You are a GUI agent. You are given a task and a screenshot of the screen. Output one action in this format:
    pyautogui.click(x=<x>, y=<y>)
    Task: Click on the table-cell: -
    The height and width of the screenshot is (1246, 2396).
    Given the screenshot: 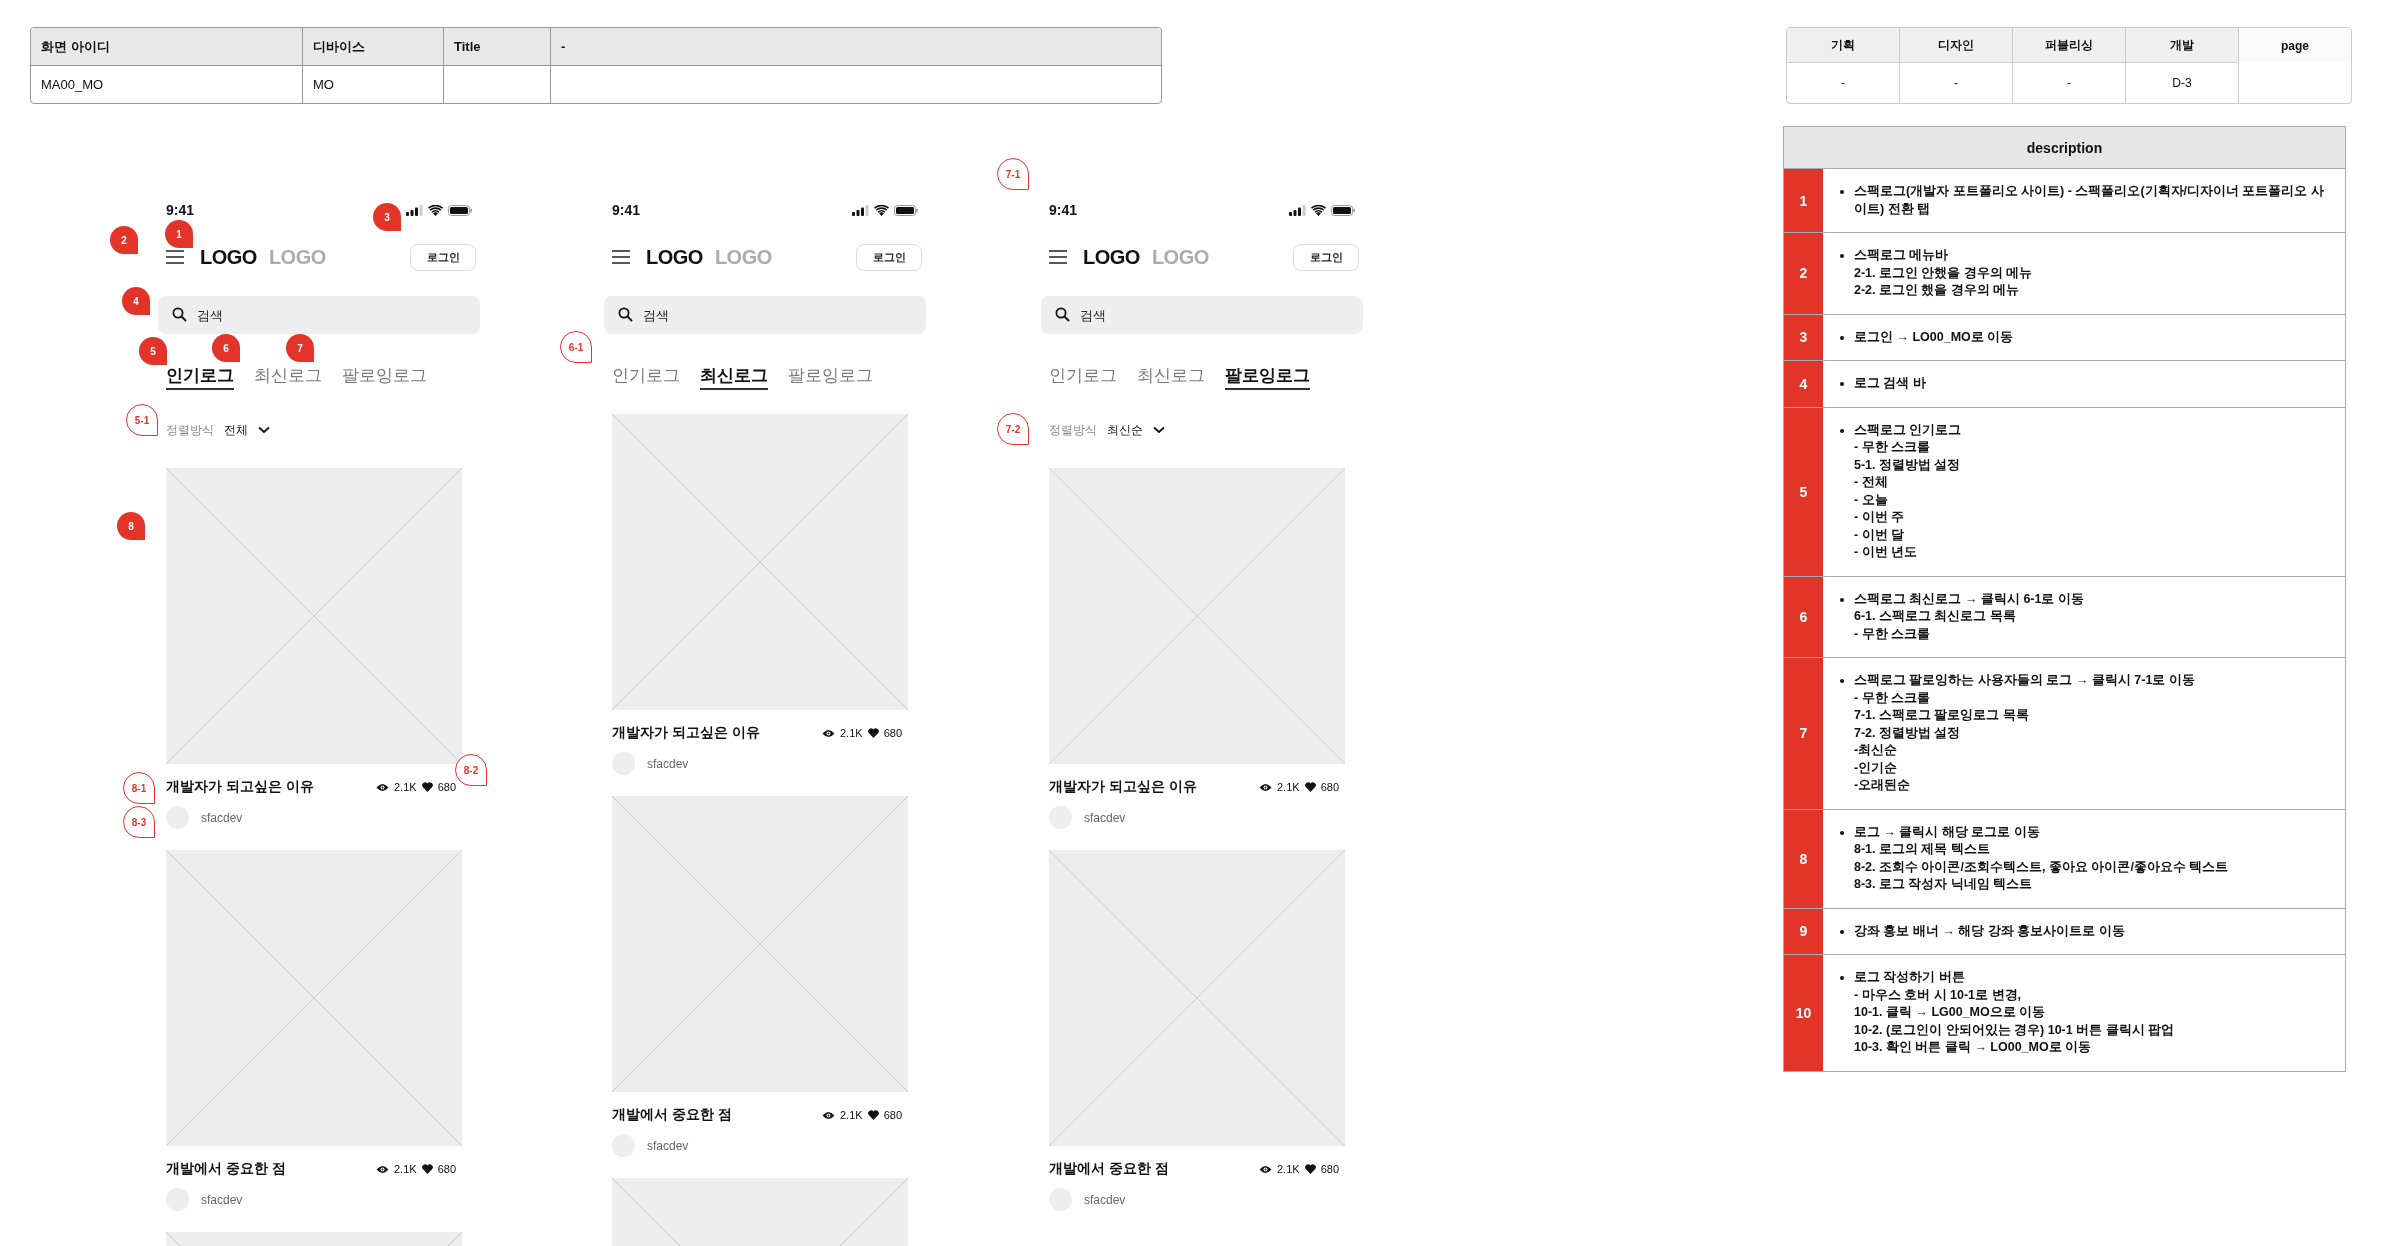 What is the action you would take?
    pyautogui.click(x=1843, y=83)
    